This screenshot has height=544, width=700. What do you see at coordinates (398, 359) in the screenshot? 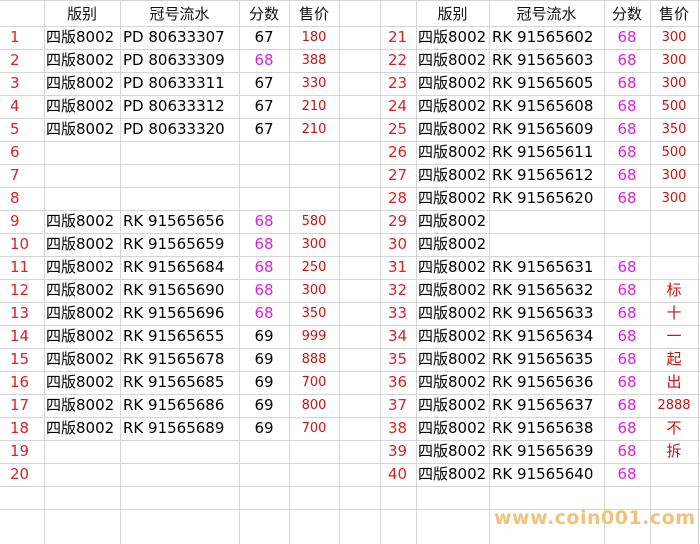
I see `row-number: 35` at bounding box center [398, 359].